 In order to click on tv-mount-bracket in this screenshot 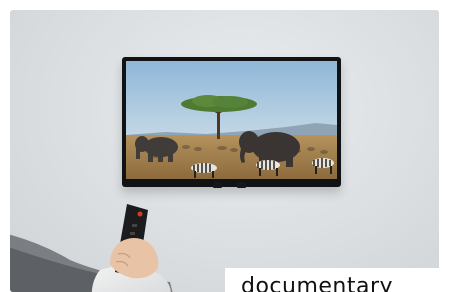, I will do `click(241, 185)`.